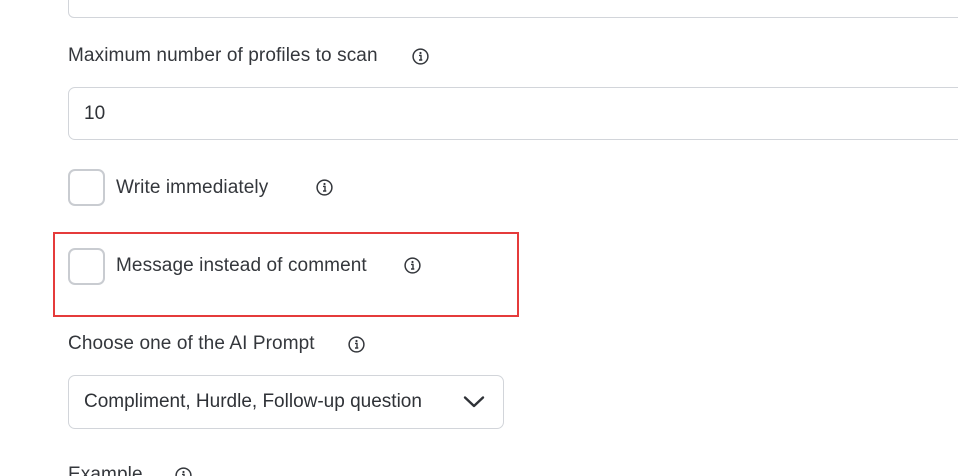 The width and height of the screenshot is (958, 476). I want to click on ai-prompt-selected-value: Compliment, Hurdle, Follow-up question, so click(253, 401).